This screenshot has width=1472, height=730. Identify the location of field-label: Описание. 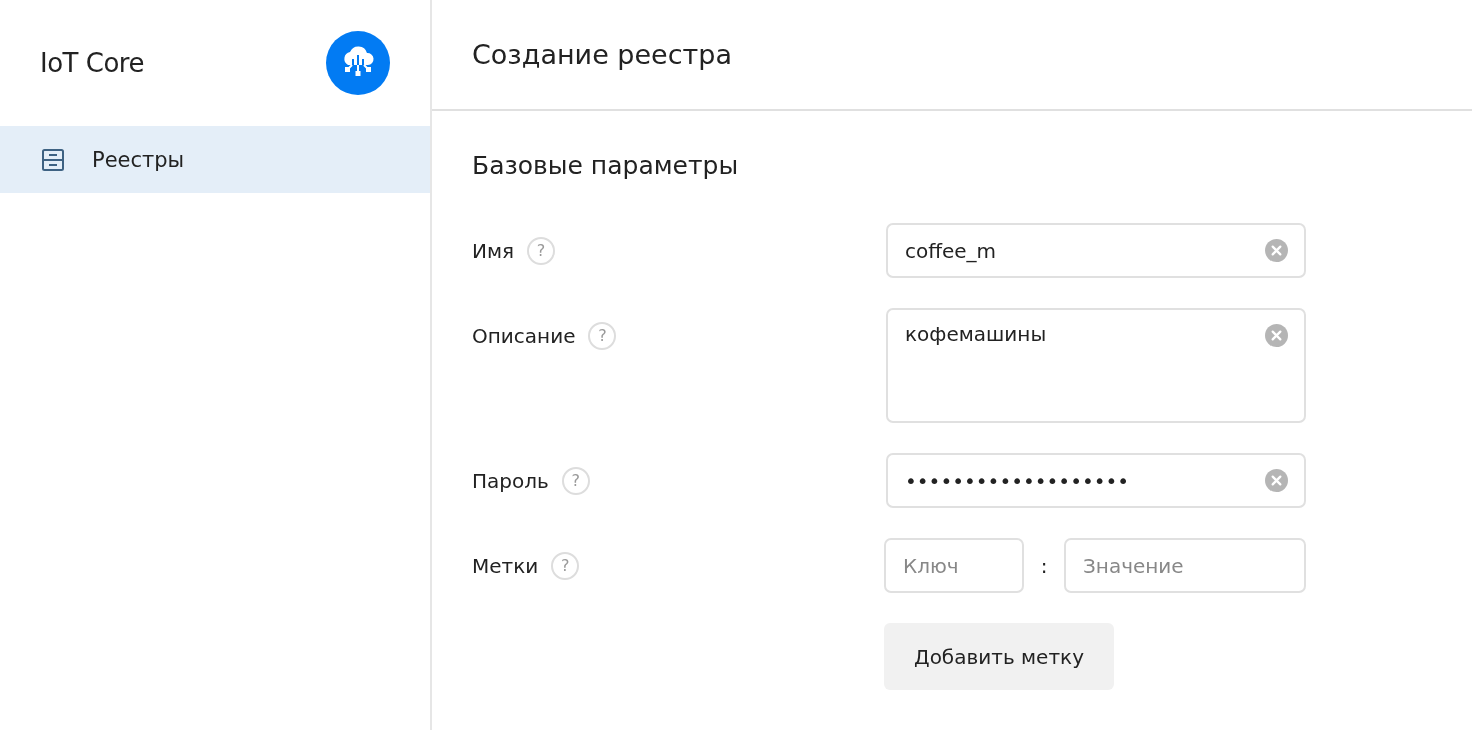
(524, 335).